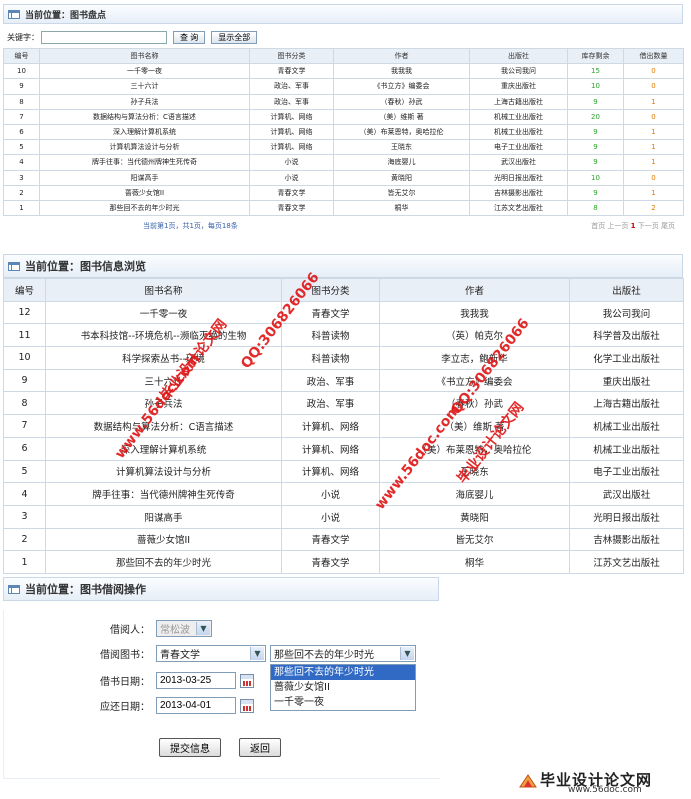 The width and height of the screenshot is (691, 799). Describe the element at coordinates (343, 208) in the screenshot. I see `table-row: 1 那些回不去的年少时光 青春文学 桐华 江苏文艺出版社 8 2` at that location.